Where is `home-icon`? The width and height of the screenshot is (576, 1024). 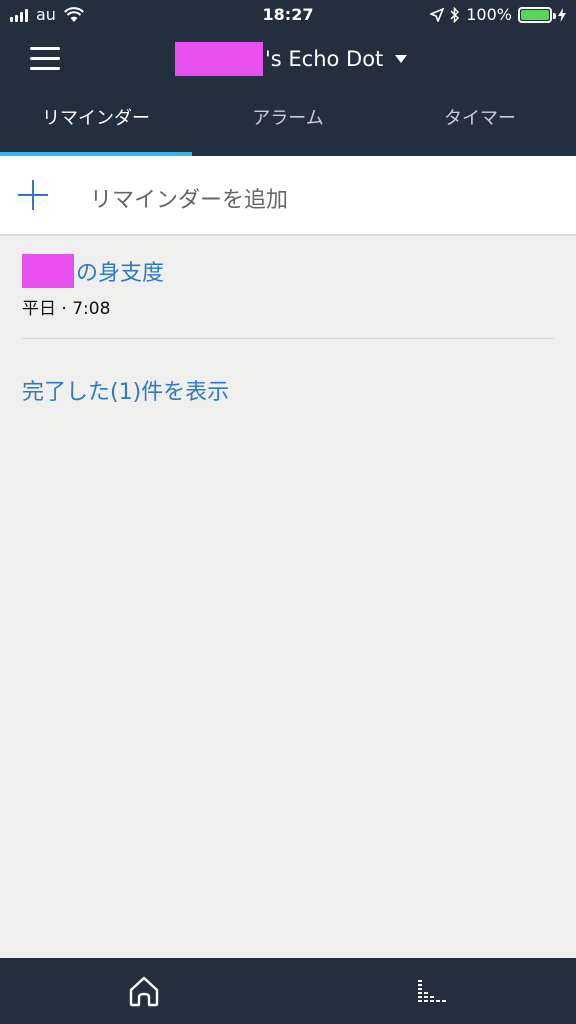
home-icon is located at coordinates (144, 991).